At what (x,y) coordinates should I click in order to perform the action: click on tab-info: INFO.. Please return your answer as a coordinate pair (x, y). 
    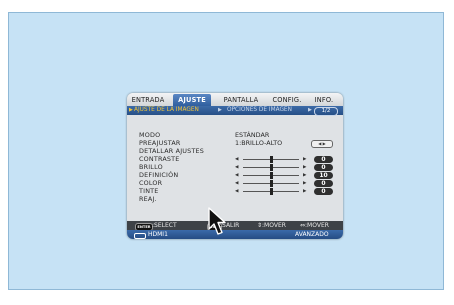
    Looking at the image, I should click on (324, 100).